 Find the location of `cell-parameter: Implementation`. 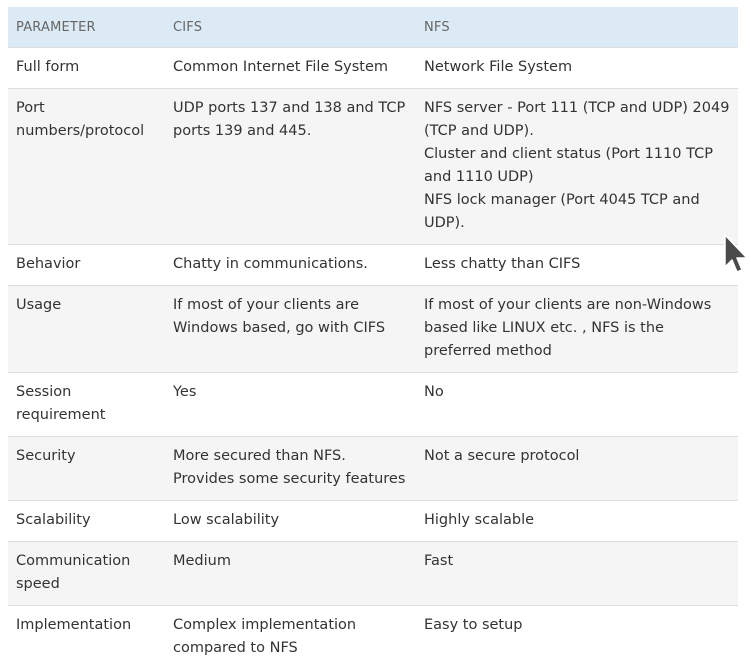

cell-parameter: Implementation is located at coordinates (86, 637).